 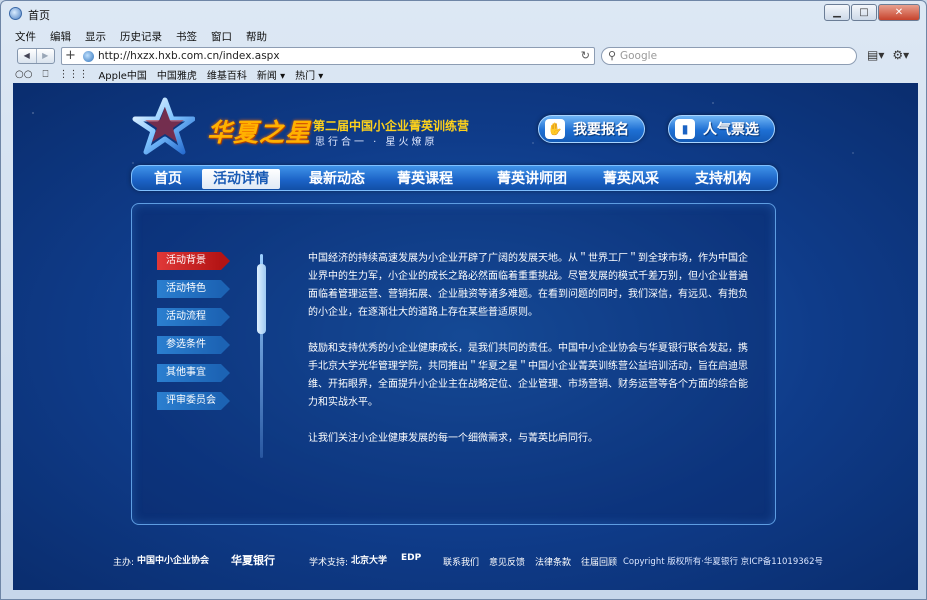 I want to click on footer-link-contact: 联系我们, so click(x=461, y=561).